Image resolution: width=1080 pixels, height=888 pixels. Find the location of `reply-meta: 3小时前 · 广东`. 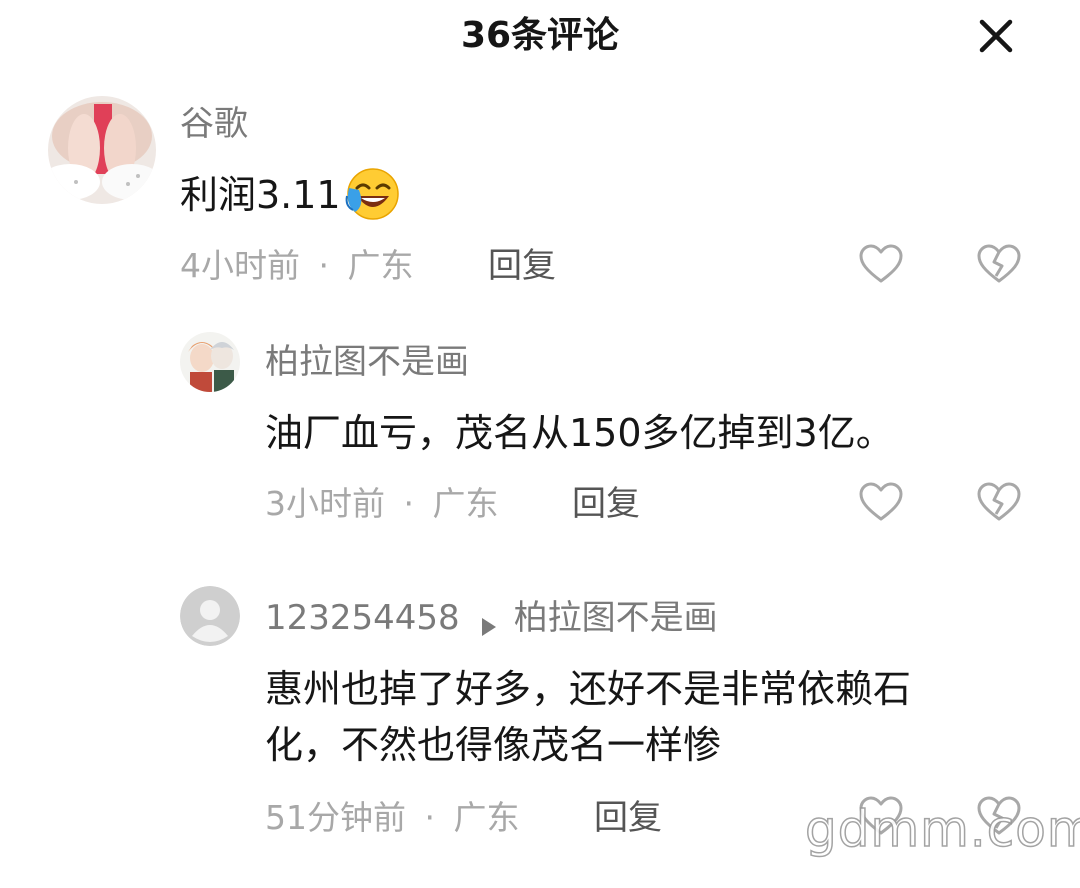

reply-meta: 3小时前 · 广东 is located at coordinates (382, 504).